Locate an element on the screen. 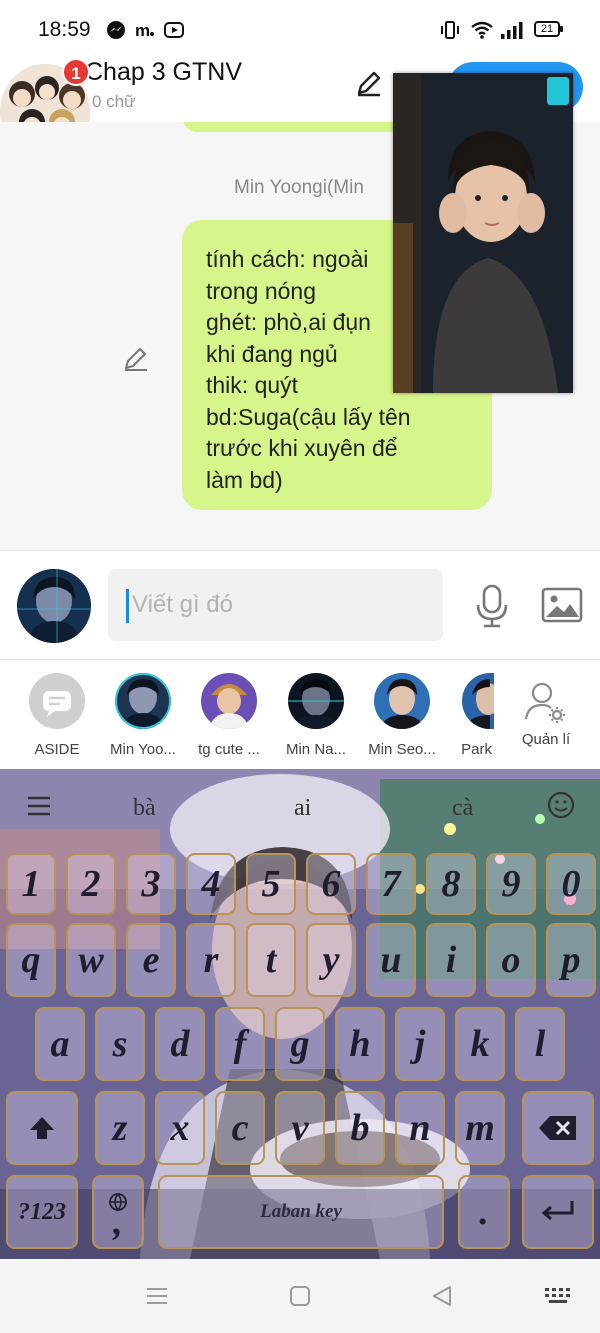  key-t: t is located at coordinates (271, 960).